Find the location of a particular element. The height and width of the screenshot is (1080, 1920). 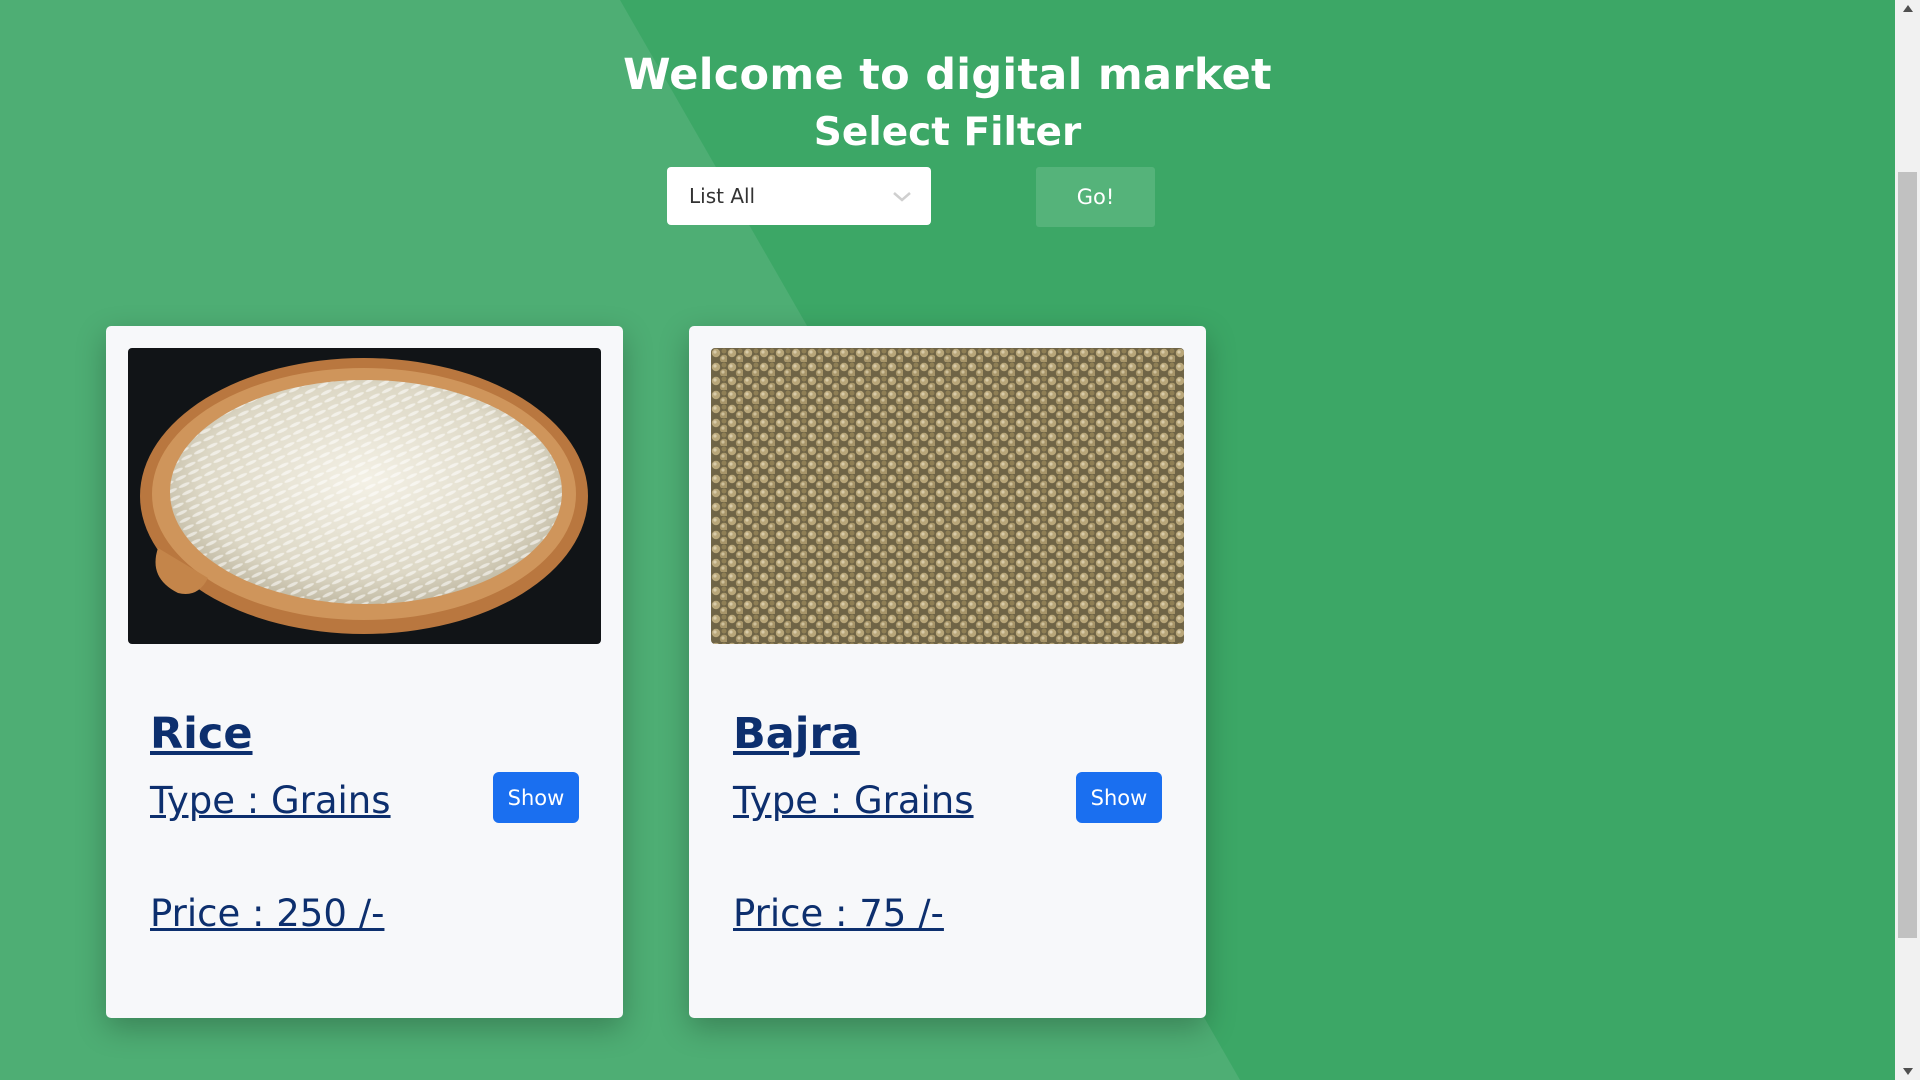

product-name-link: Rice is located at coordinates (201, 734).